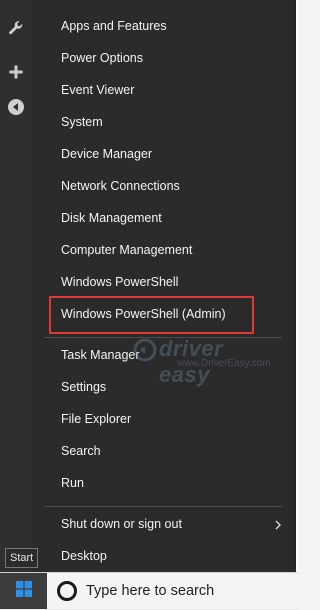 The image size is (320, 610). I want to click on menu-item-label: Shut down or sign out, so click(121, 524).